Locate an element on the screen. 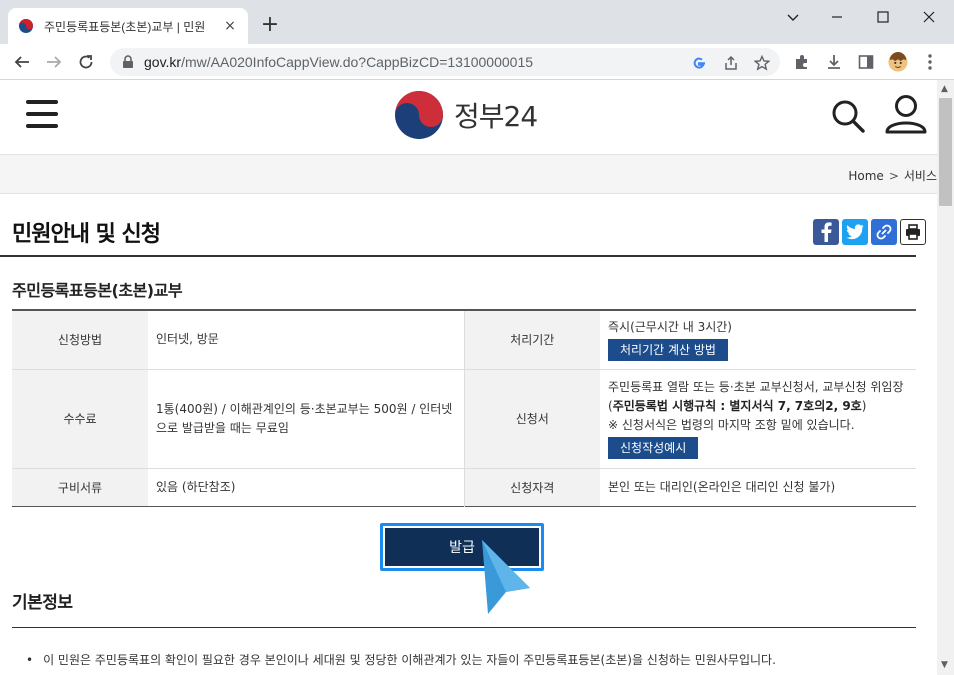 This screenshot has height=675, width=954. more-icon is located at coordinates (930, 62).